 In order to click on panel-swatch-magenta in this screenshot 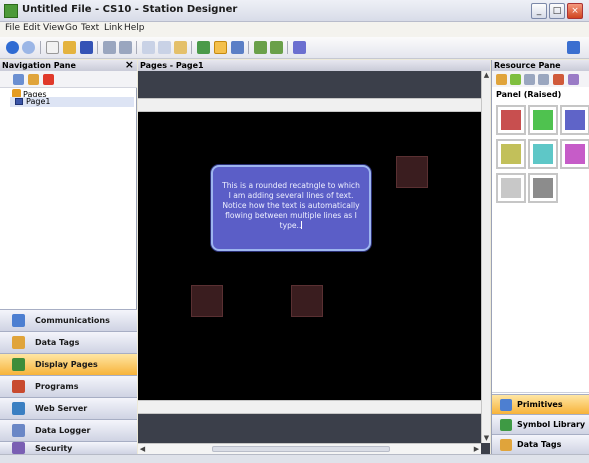, I will do `click(574, 154)`.